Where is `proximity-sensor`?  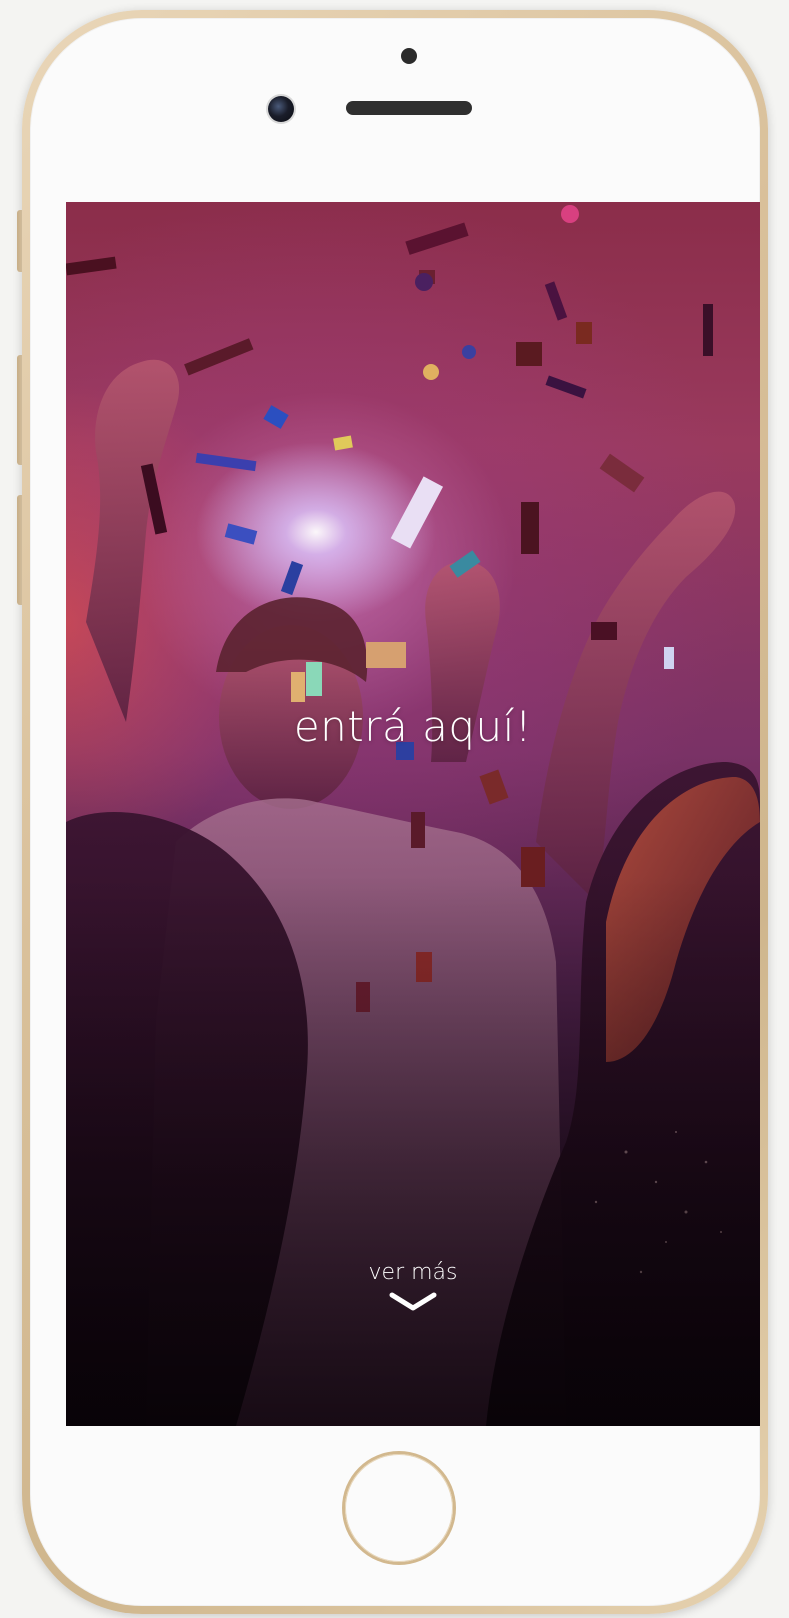
proximity-sensor is located at coordinates (409, 56).